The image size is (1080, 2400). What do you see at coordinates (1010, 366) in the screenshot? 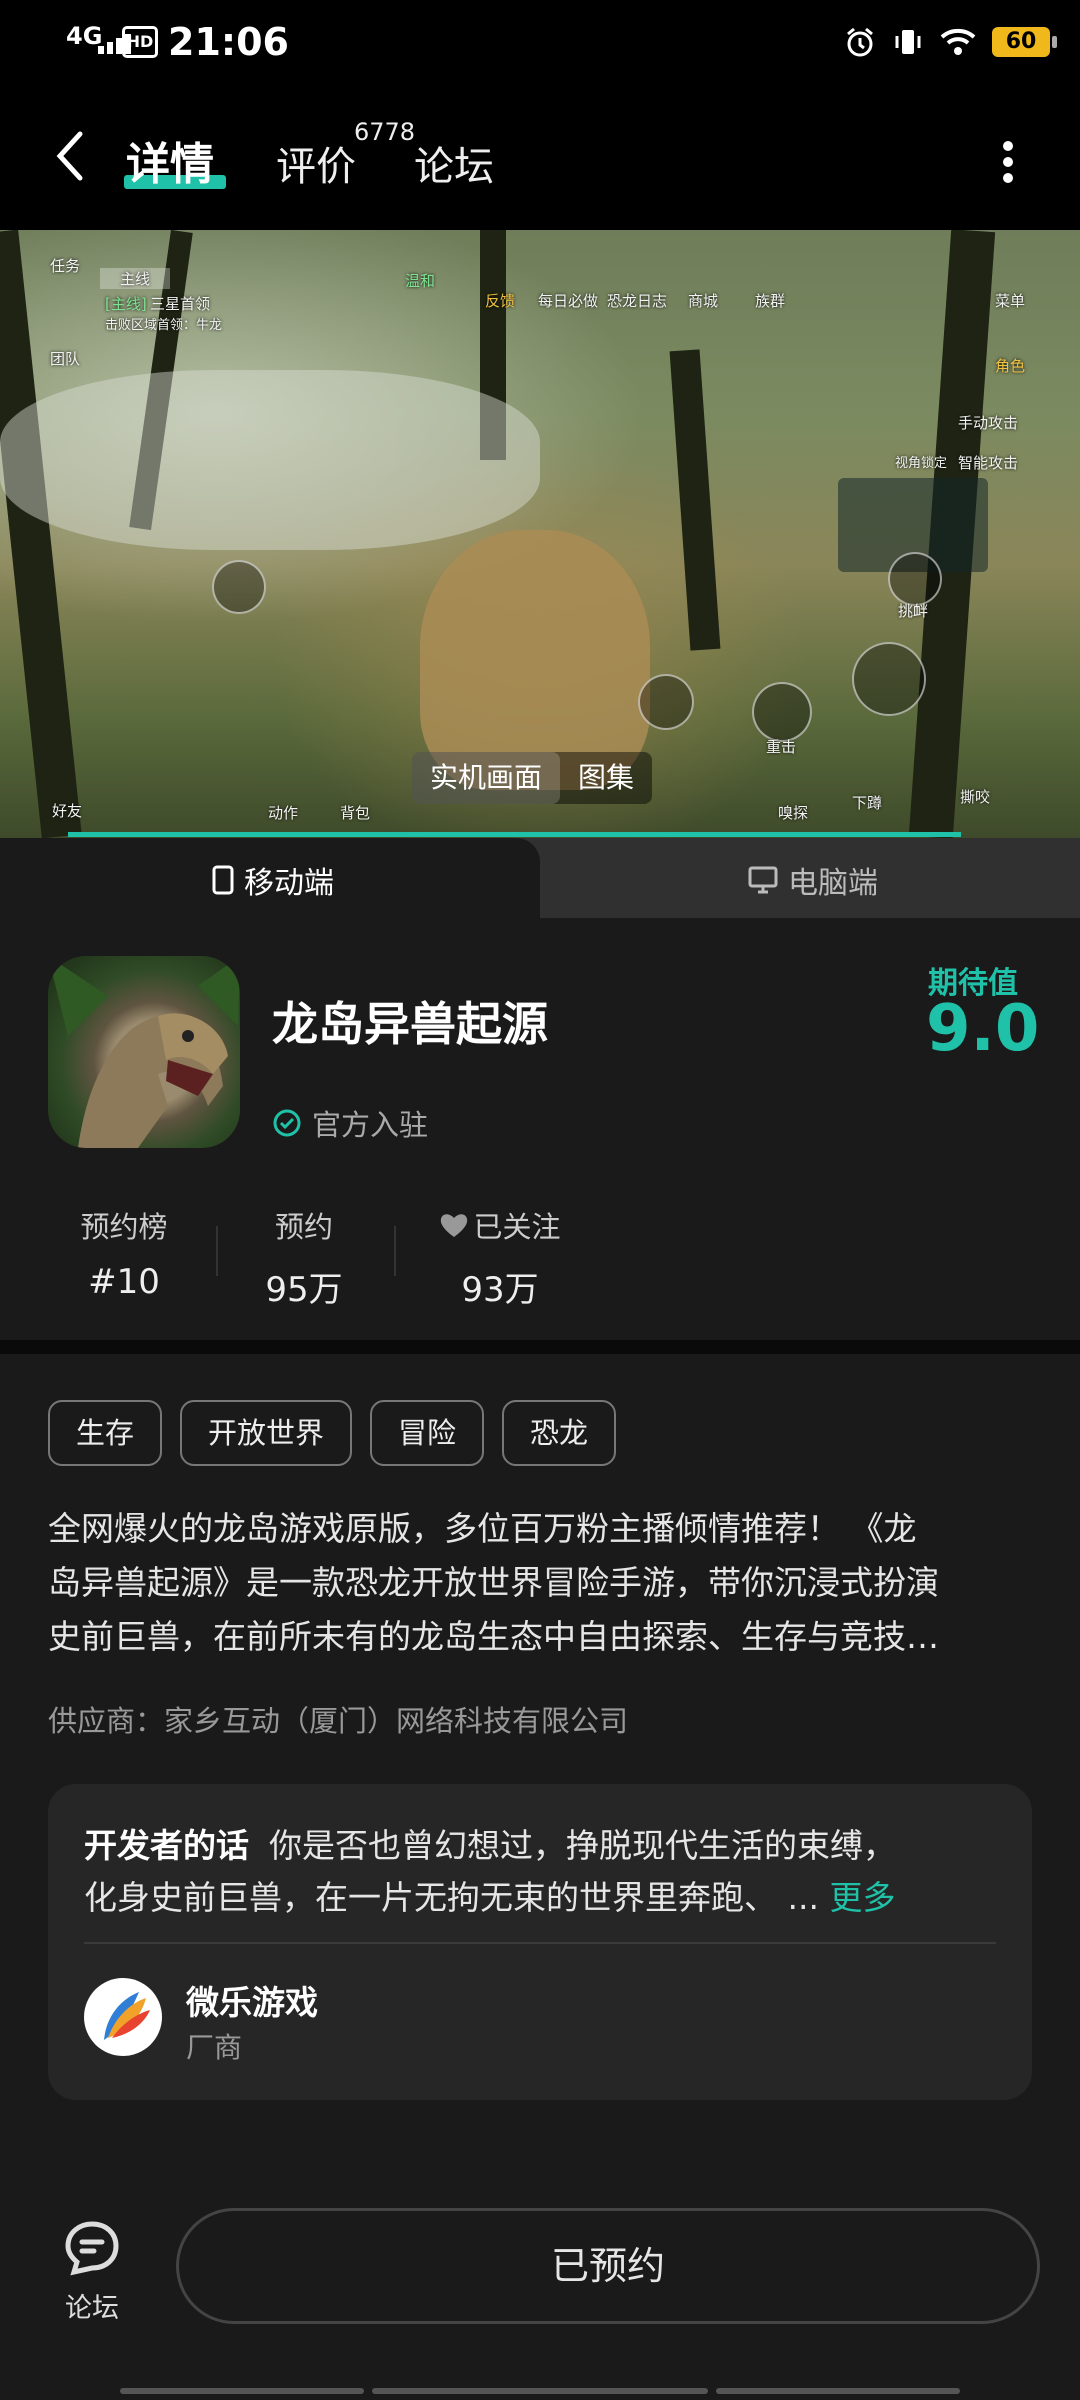
I see `hud-role: 角色` at bounding box center [1010, 366].